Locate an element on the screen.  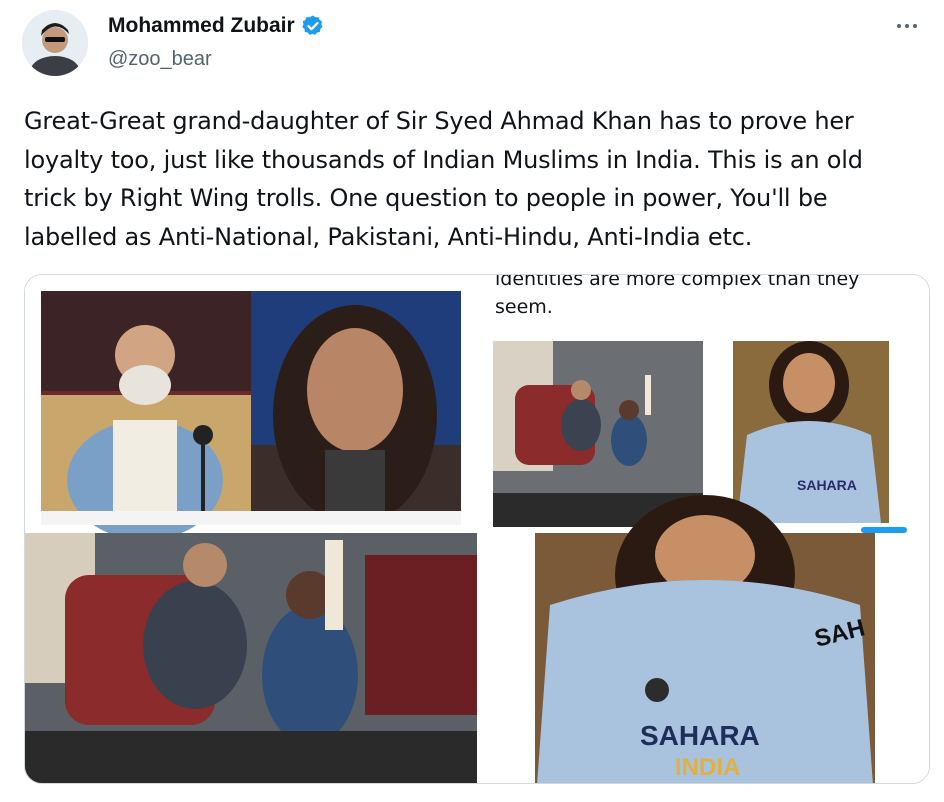
author-handle: @zoo_bear is located at coordinates (160, 59).